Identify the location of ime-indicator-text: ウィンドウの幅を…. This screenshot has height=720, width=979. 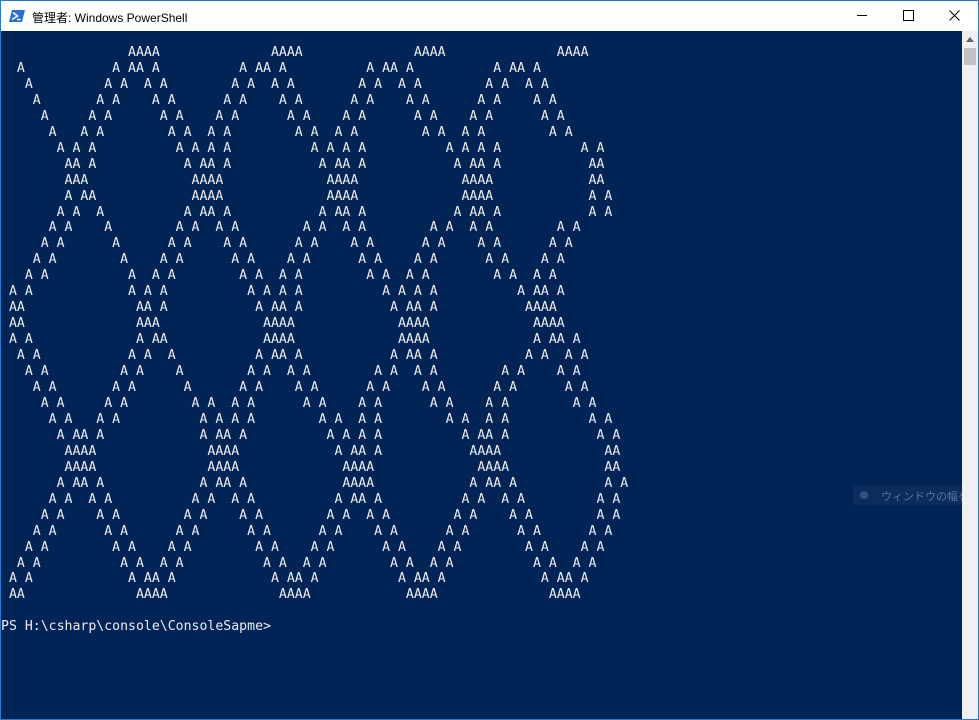
(921, 497).